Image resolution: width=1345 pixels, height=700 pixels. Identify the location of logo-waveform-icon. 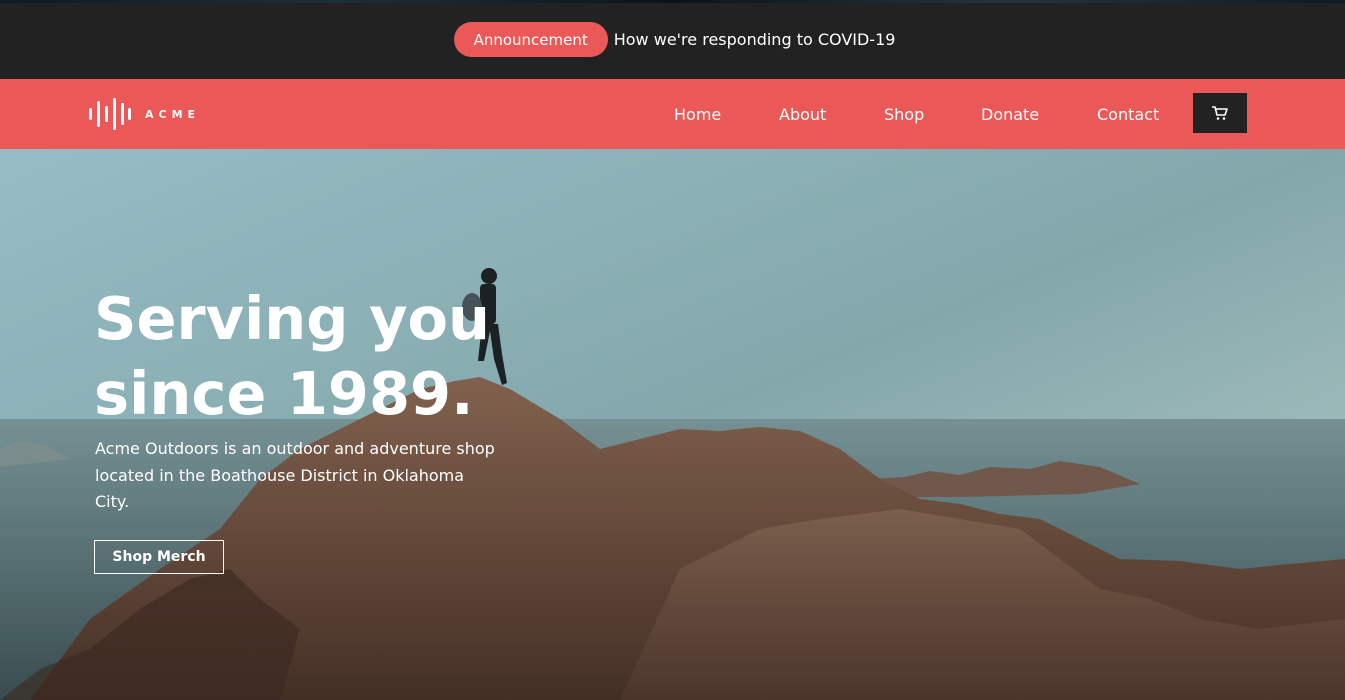
(110, 114).